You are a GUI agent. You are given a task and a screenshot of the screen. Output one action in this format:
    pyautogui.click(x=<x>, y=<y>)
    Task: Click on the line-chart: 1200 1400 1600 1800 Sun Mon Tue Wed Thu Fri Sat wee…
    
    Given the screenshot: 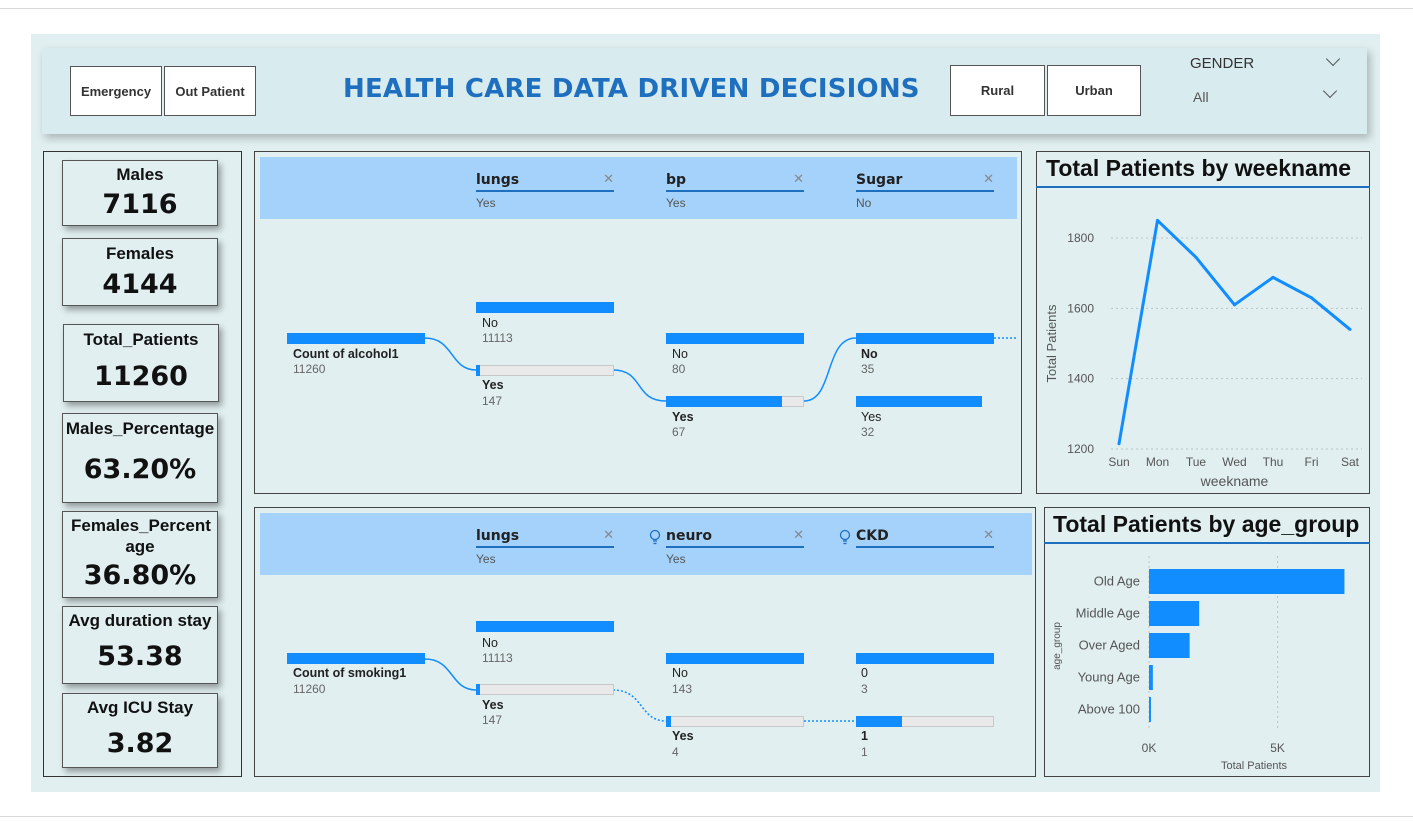 What is the action you would take?
    pyautogui.click(x=1203, y=341)
    